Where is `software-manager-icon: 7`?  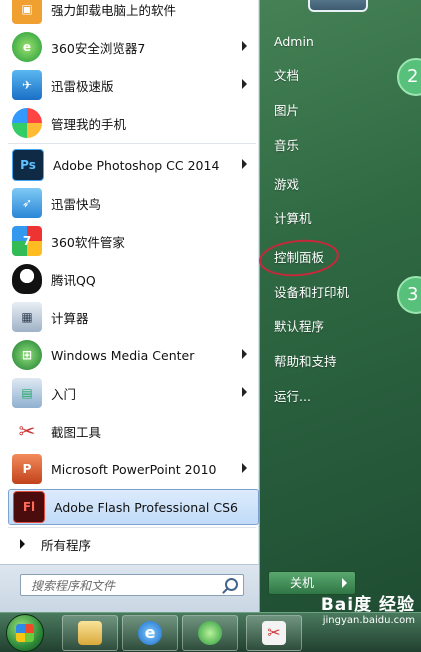
software-manager-icon: 7 is located at coordinates (27, 241).